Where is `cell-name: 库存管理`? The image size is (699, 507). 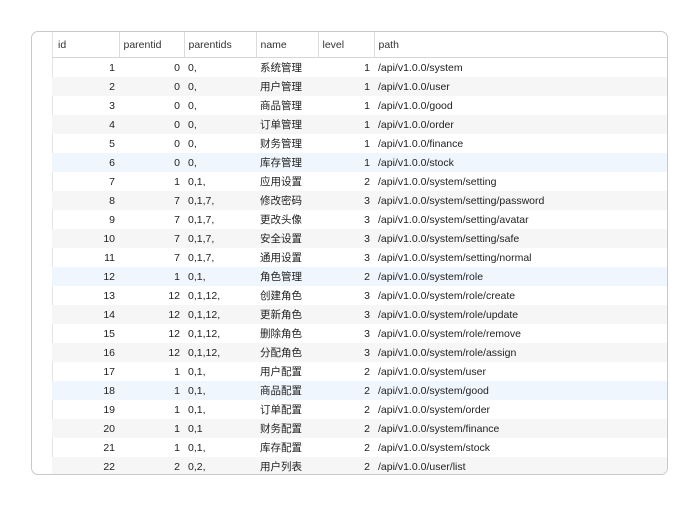 cell-name: 库存管理 is located at coordinates (287, 162).